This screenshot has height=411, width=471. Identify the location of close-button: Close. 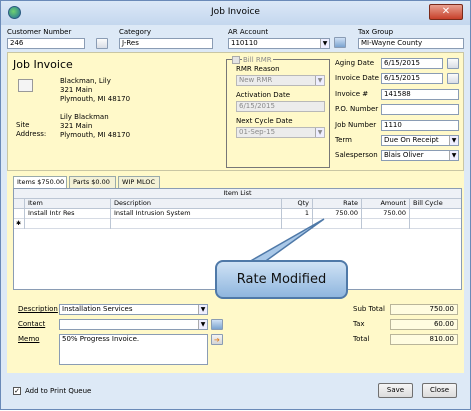
(439, 390).